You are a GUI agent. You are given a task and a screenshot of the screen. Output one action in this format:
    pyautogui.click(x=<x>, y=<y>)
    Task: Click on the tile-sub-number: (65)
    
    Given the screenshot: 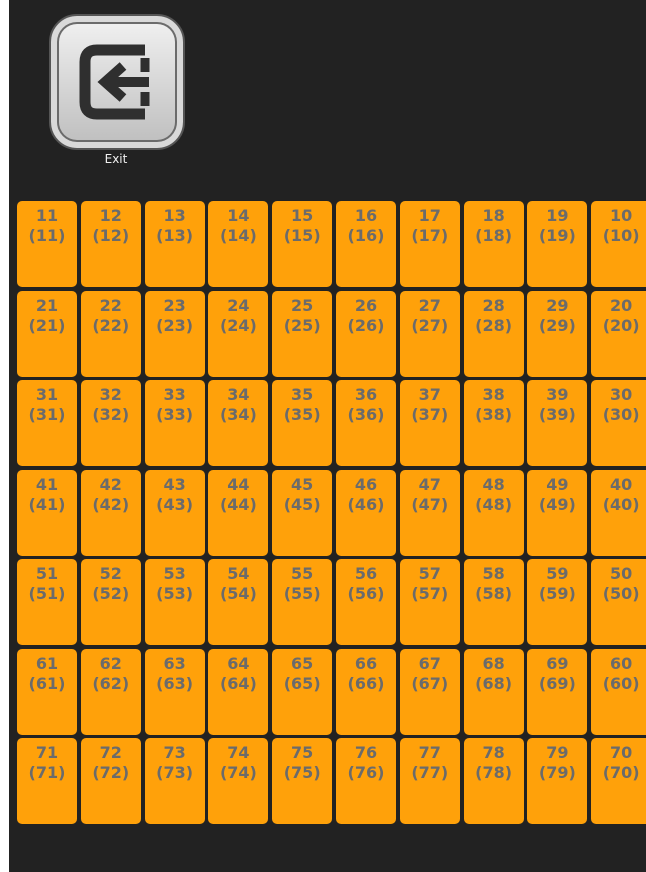 What is the action you would take?
    pyautogui.click(x=302, y=683)
    